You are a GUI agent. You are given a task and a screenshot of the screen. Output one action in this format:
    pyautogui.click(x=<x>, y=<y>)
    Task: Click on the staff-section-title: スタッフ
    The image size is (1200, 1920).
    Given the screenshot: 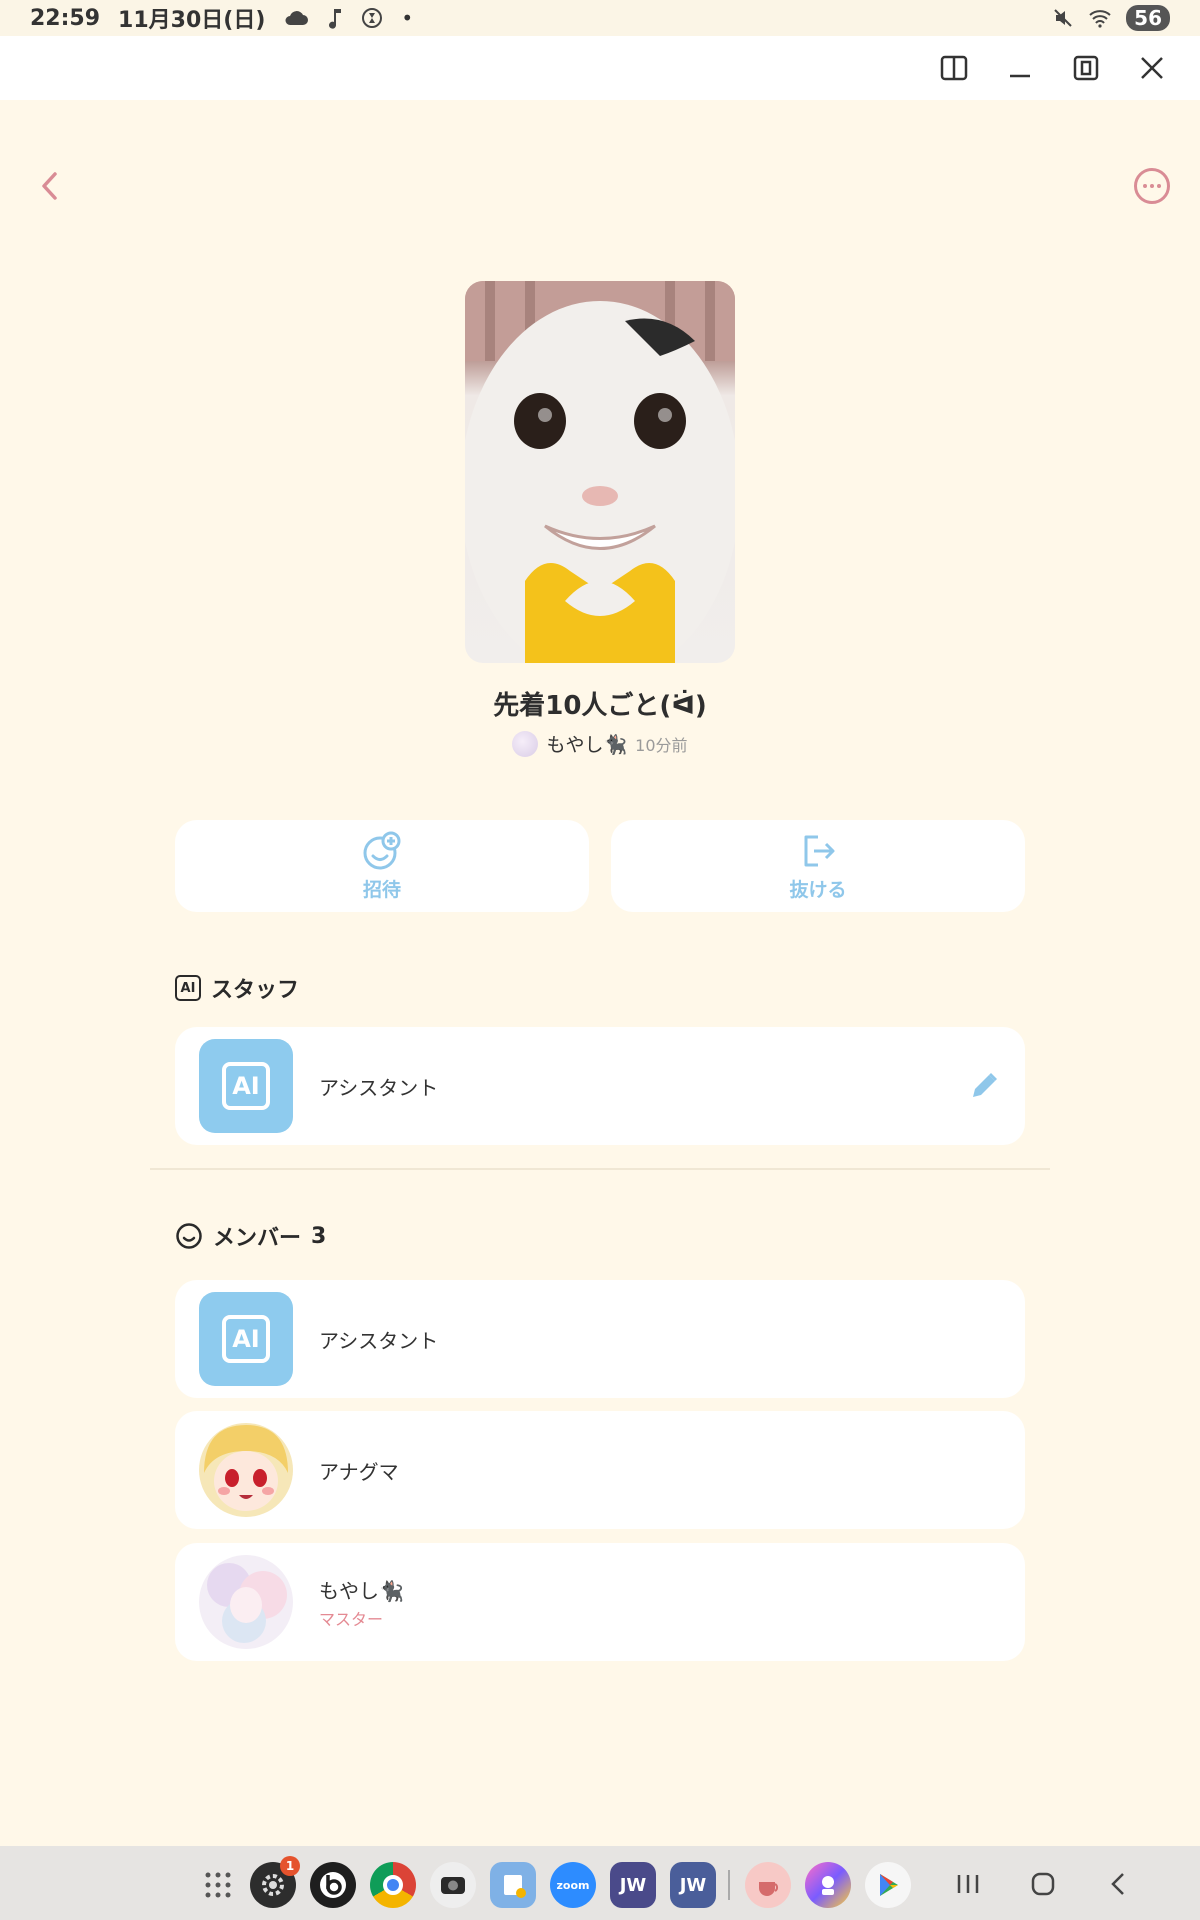 What is the action you would take?
    pyautogui.click(x=255, y=990)
    